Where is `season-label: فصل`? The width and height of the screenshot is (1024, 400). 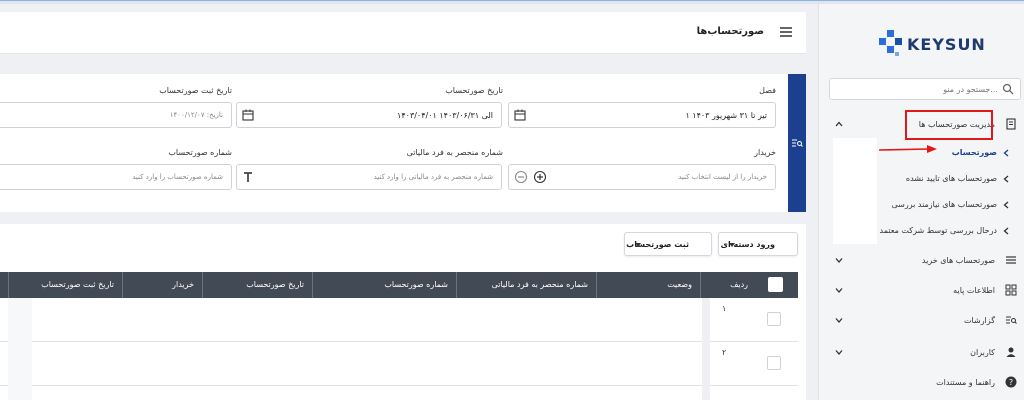
season-label: فصل is located at coordinates (767, 90).